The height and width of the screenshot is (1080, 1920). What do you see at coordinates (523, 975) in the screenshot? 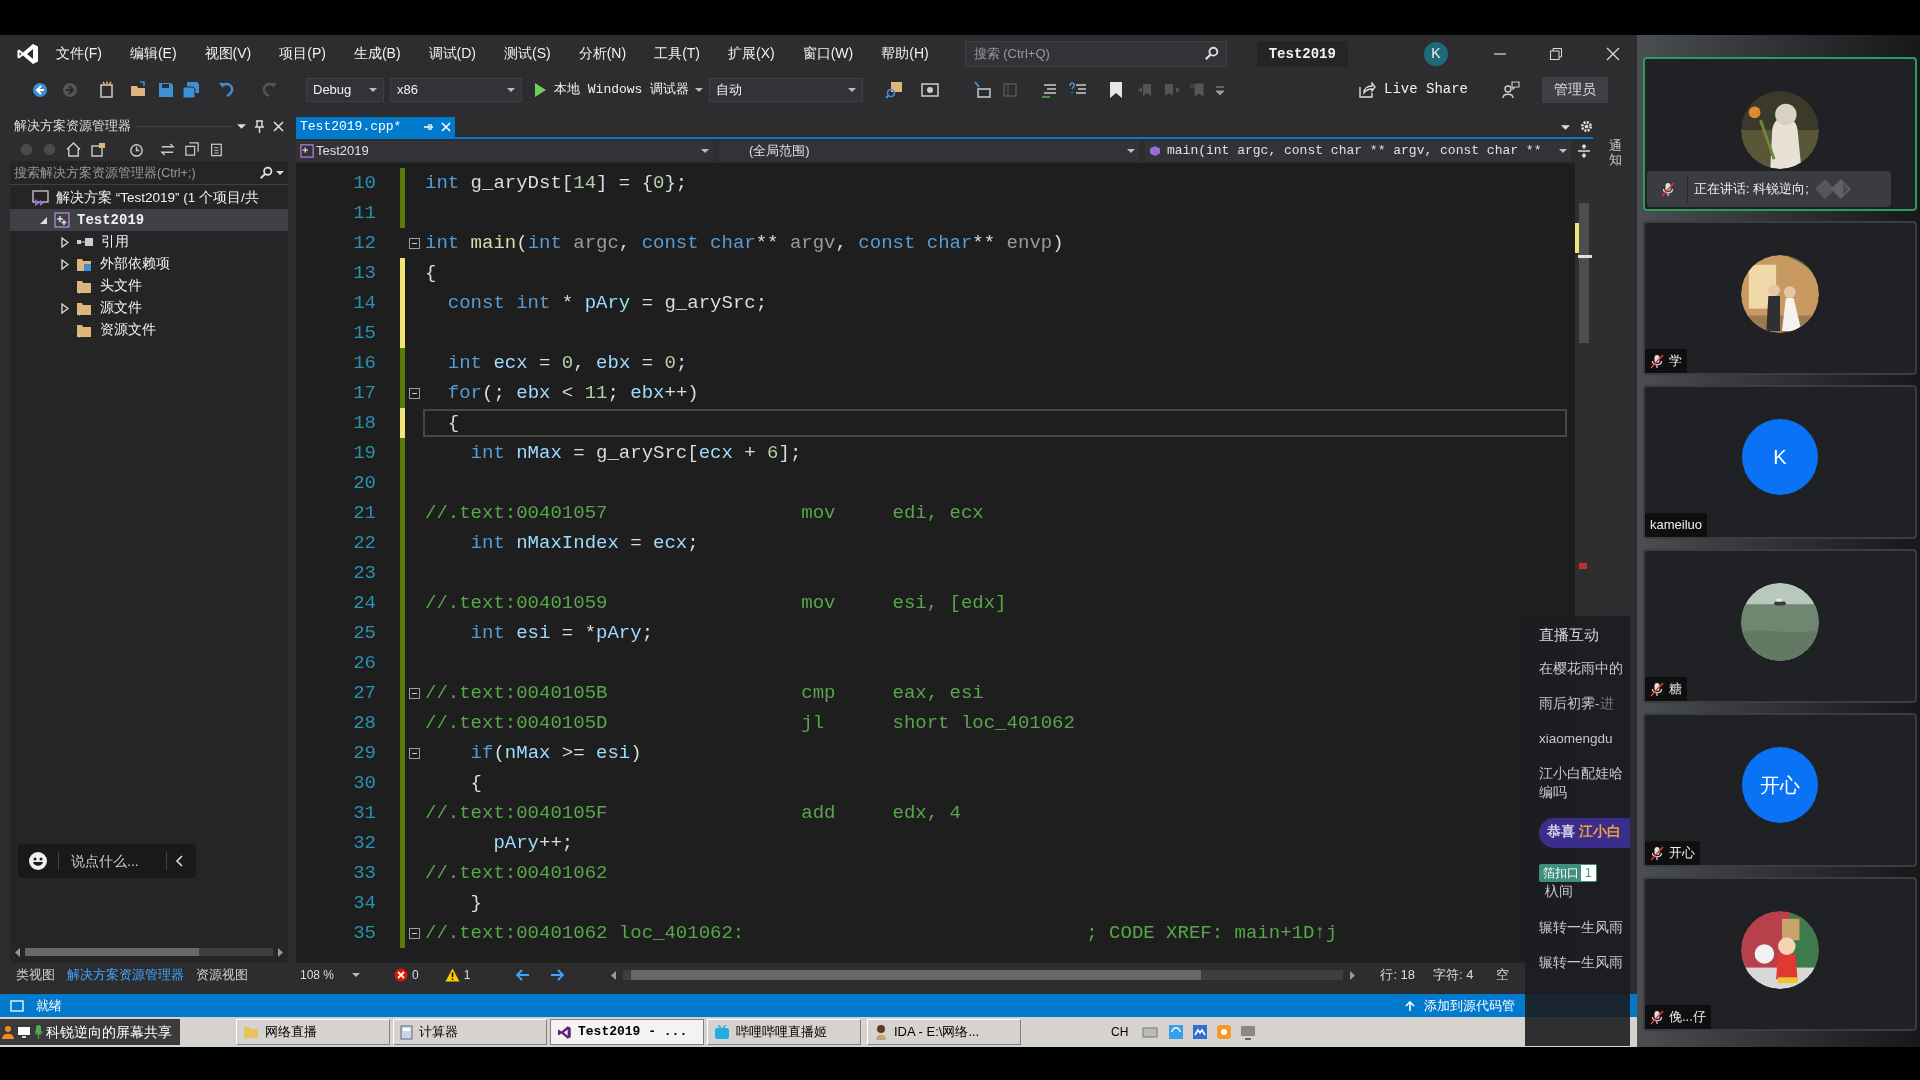
I see `previous-icon` at bounding box center [523, 975].